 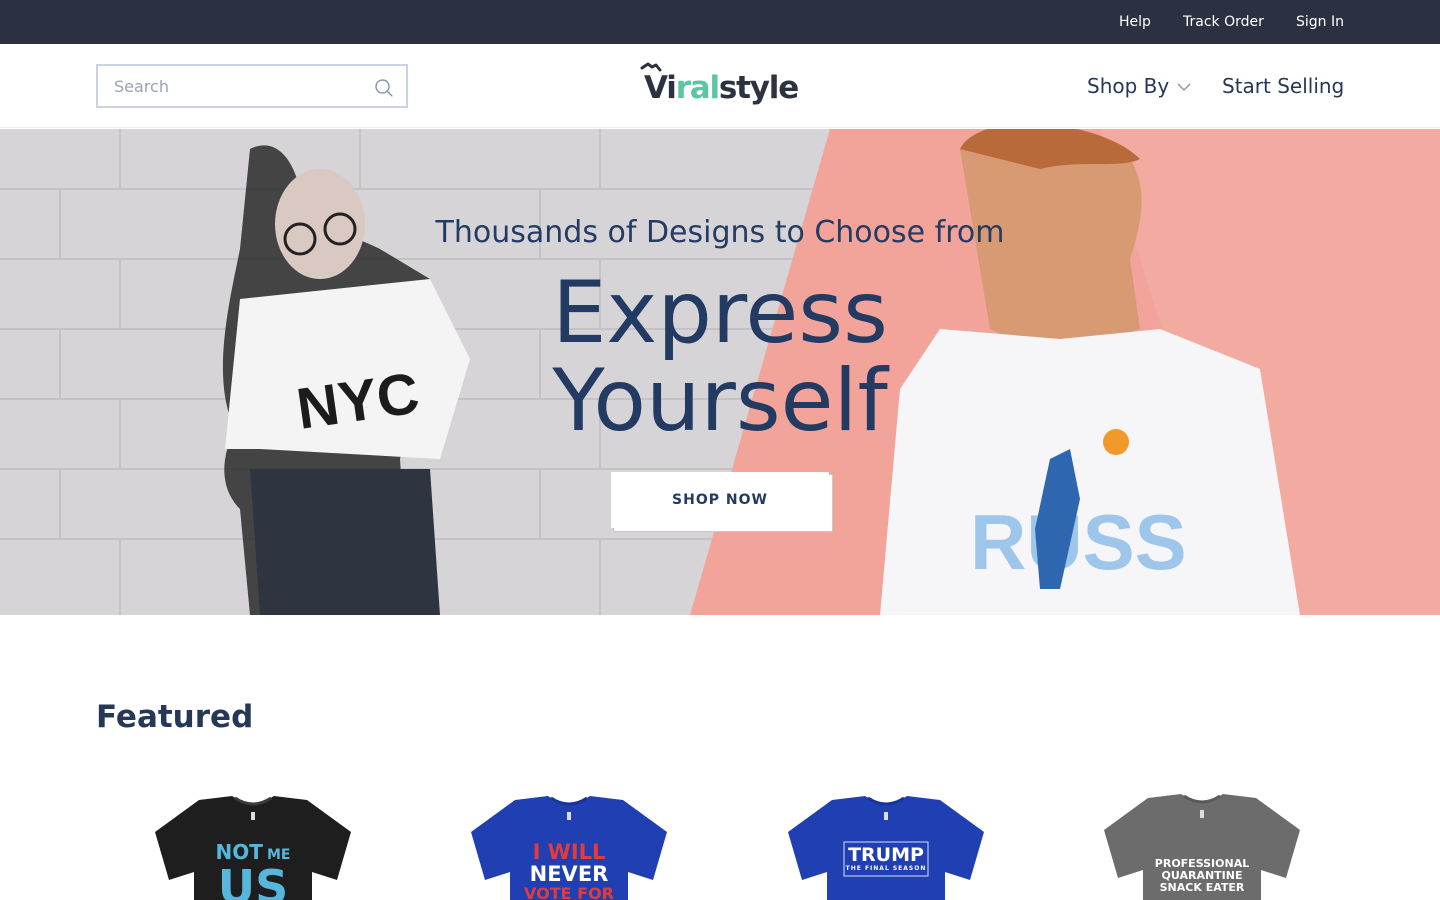 What do you see at coordinates (1128, 86) in the screenshot?
I see `shop-by-label: Shop By` at bounding box center [1128, 86].